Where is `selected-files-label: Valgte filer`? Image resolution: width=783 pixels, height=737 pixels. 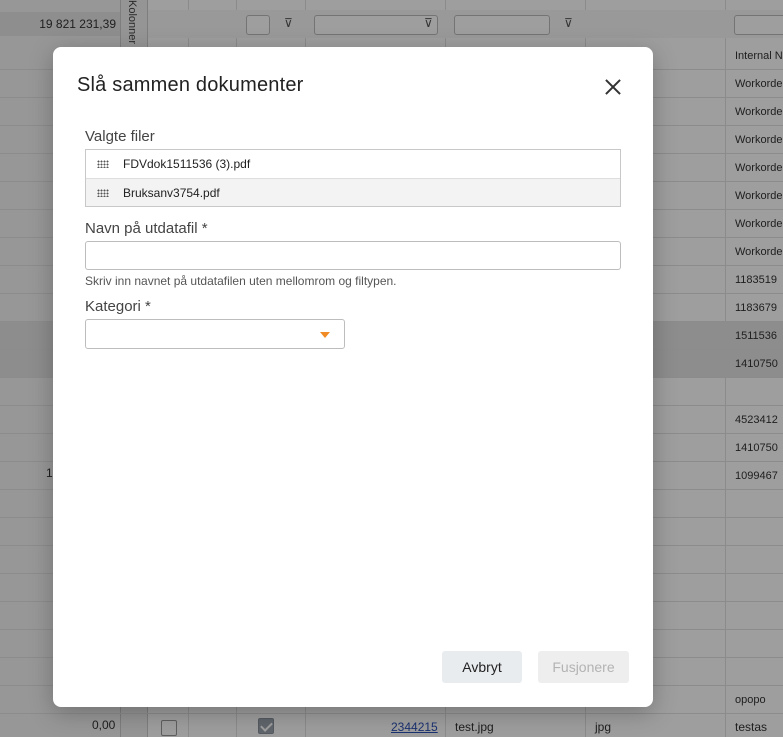
selected-files-label: Valgte filer is located at coordinates (120, 136).